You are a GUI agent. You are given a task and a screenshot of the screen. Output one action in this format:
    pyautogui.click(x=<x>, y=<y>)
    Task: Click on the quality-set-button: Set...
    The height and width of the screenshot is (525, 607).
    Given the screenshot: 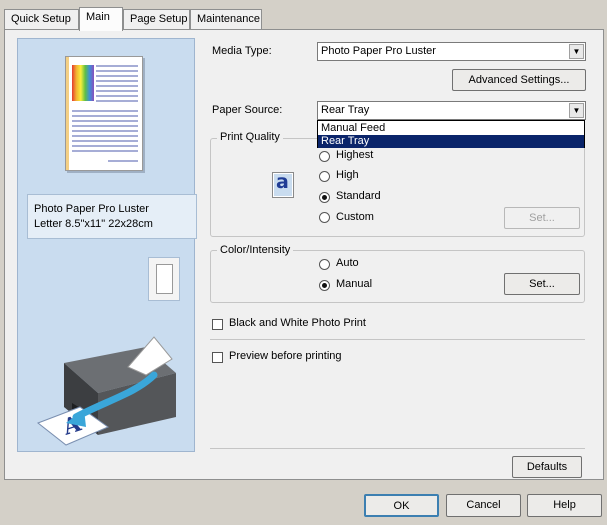 What is the action you would take?
    pyautogui.click(x=542, y=218)
    